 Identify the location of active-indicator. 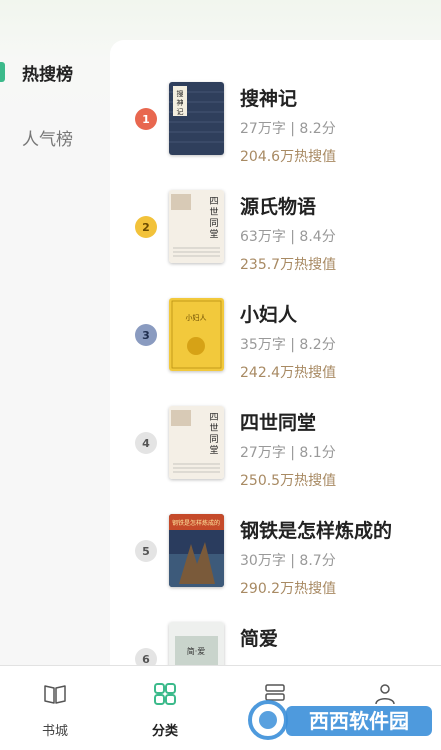
(2, 72).